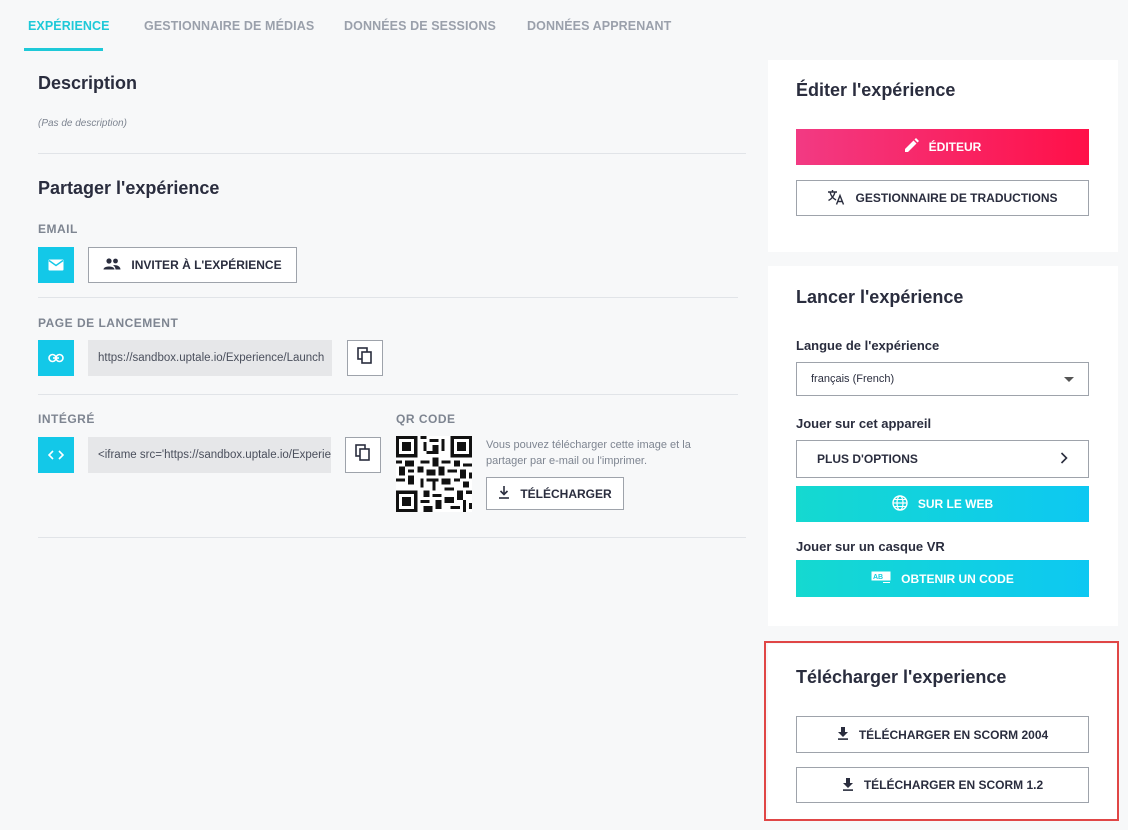  What do you see at coordinates (56, 358) in the screenshot?
I see `link-icon` at bounding box center [56, 358].